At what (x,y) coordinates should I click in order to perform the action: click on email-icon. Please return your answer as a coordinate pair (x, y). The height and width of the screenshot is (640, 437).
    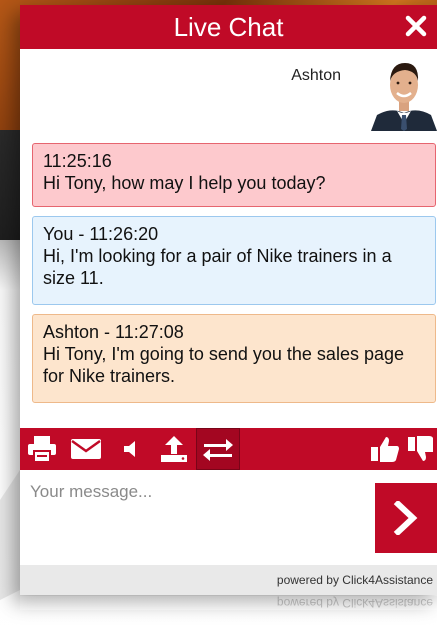
    Looking at the image, I should click on (86, 449).